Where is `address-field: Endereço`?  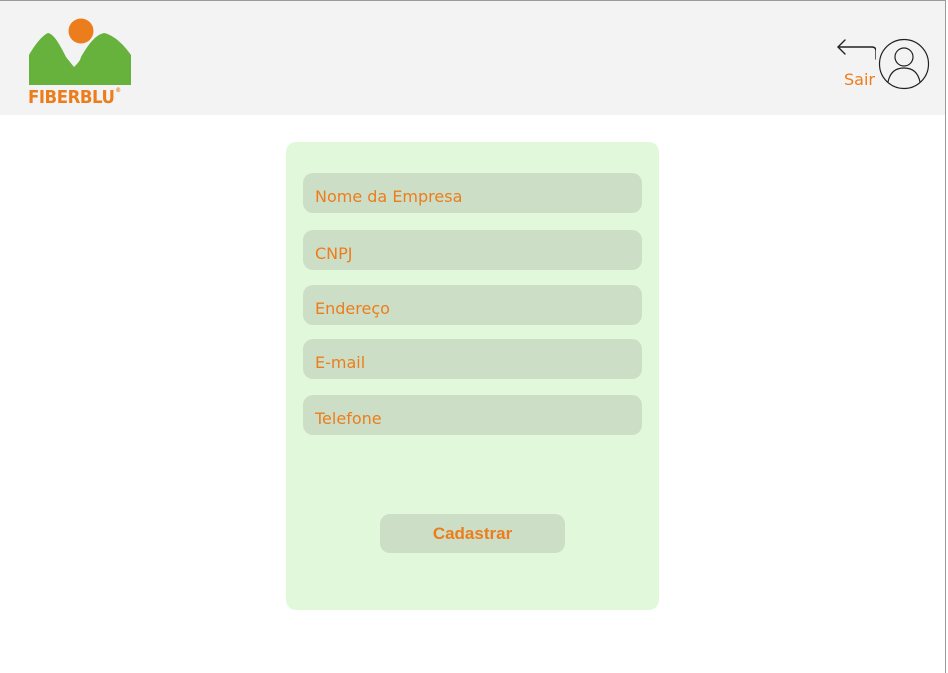 address-field: Endereço is located at coordinates (472, 305).